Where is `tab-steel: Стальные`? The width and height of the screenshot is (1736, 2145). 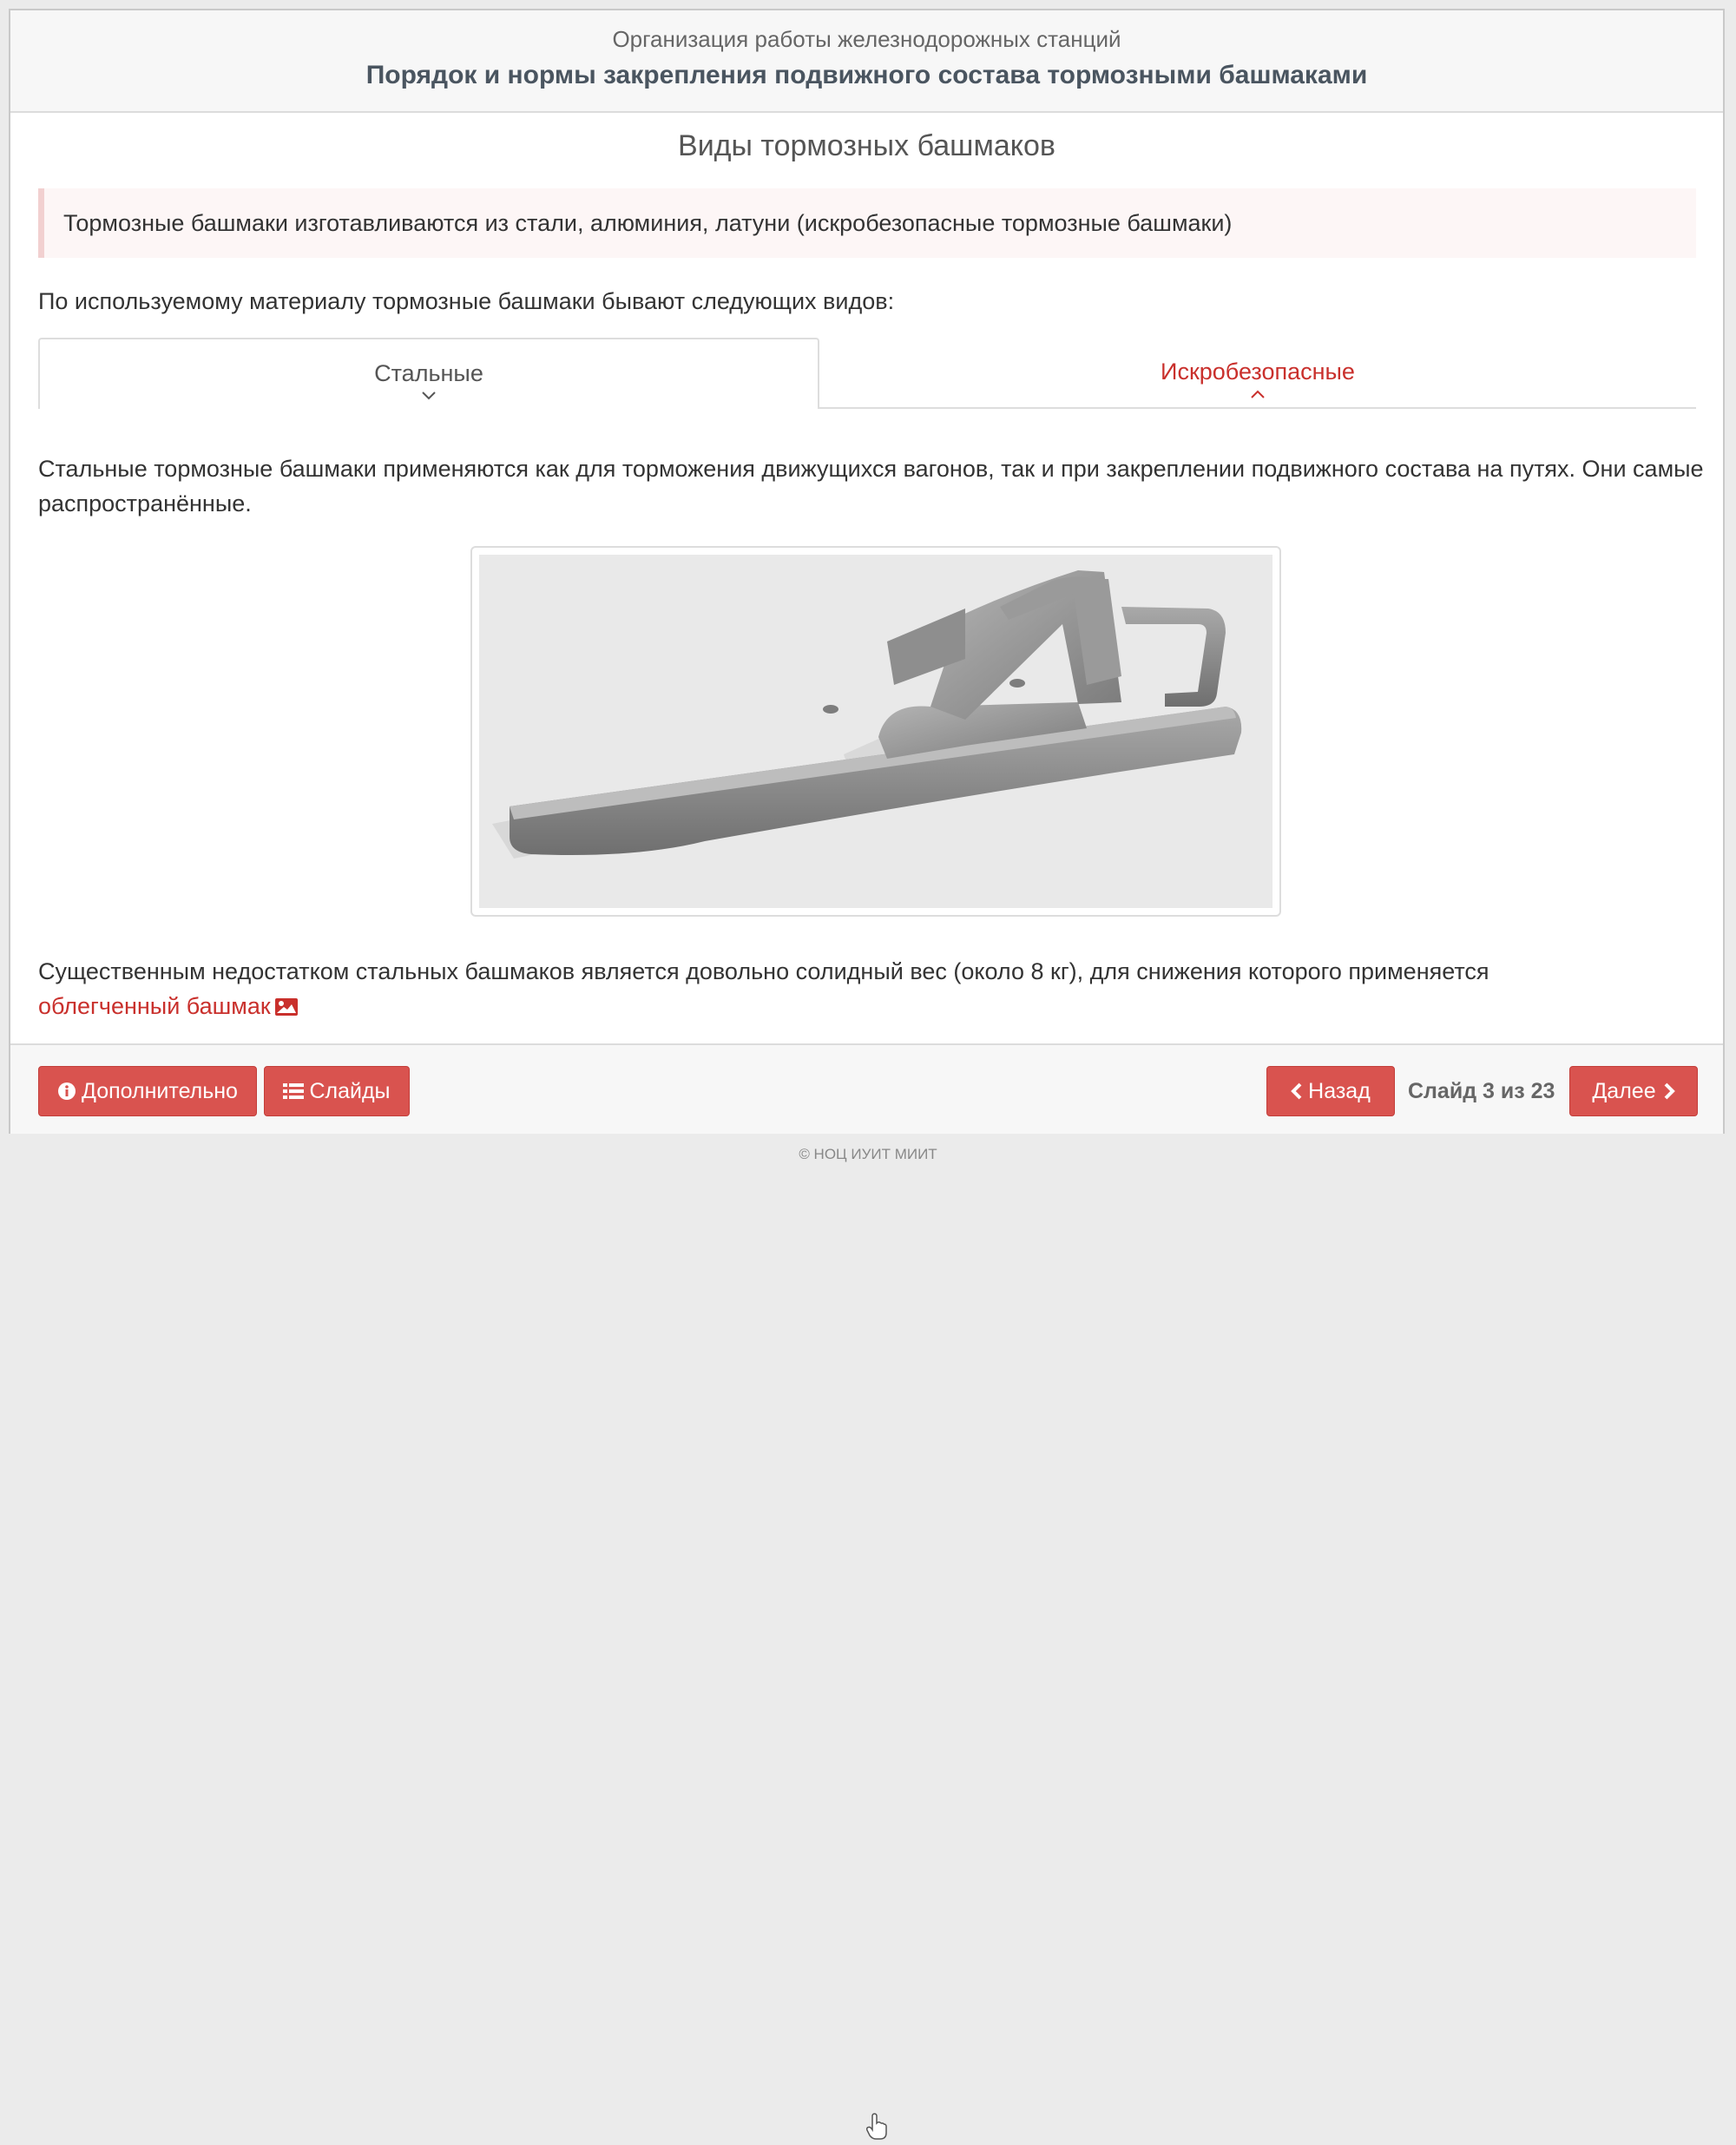
tab-steel: Стальные is located at coordinates (428, 373).